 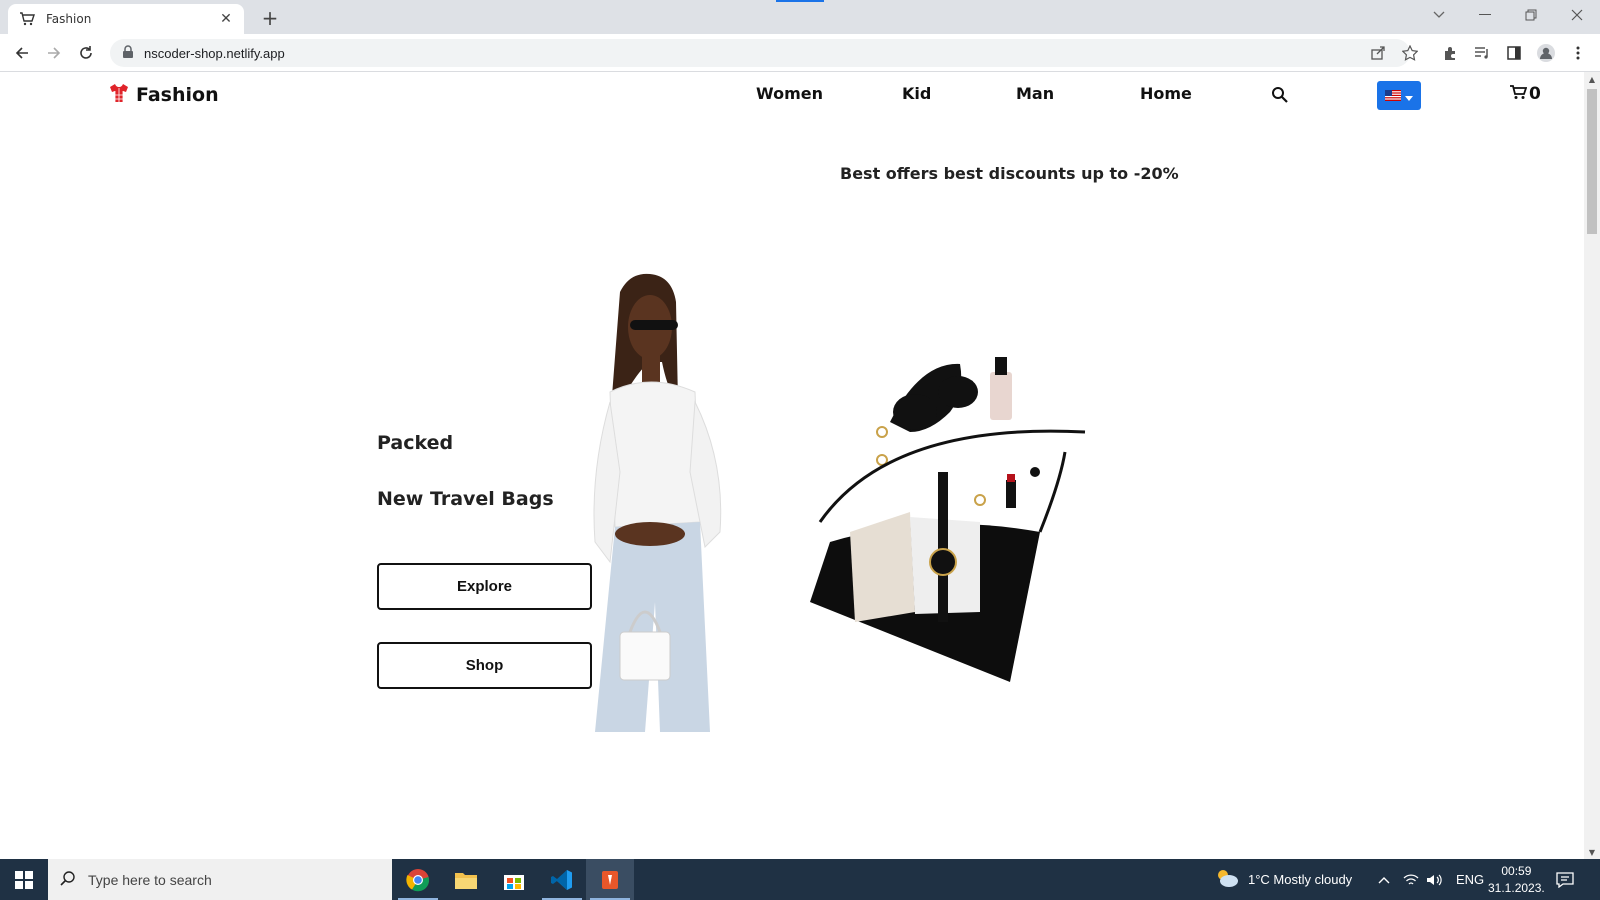 What do you see at coordinates (1409, 95) in the screenshot?
I see `caret-down-icon` at bounding box center [1409, 95].